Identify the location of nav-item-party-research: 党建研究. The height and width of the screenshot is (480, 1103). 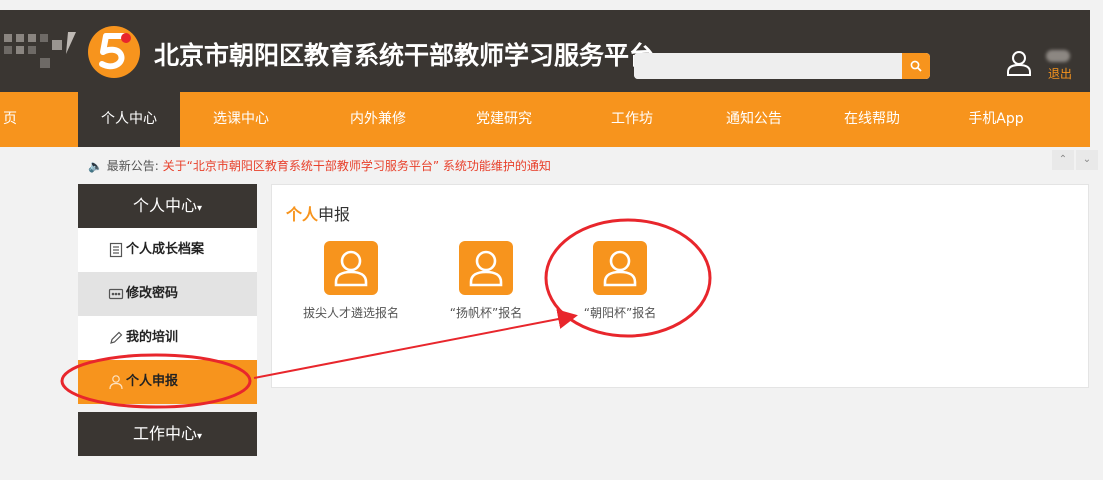
(504, 119).